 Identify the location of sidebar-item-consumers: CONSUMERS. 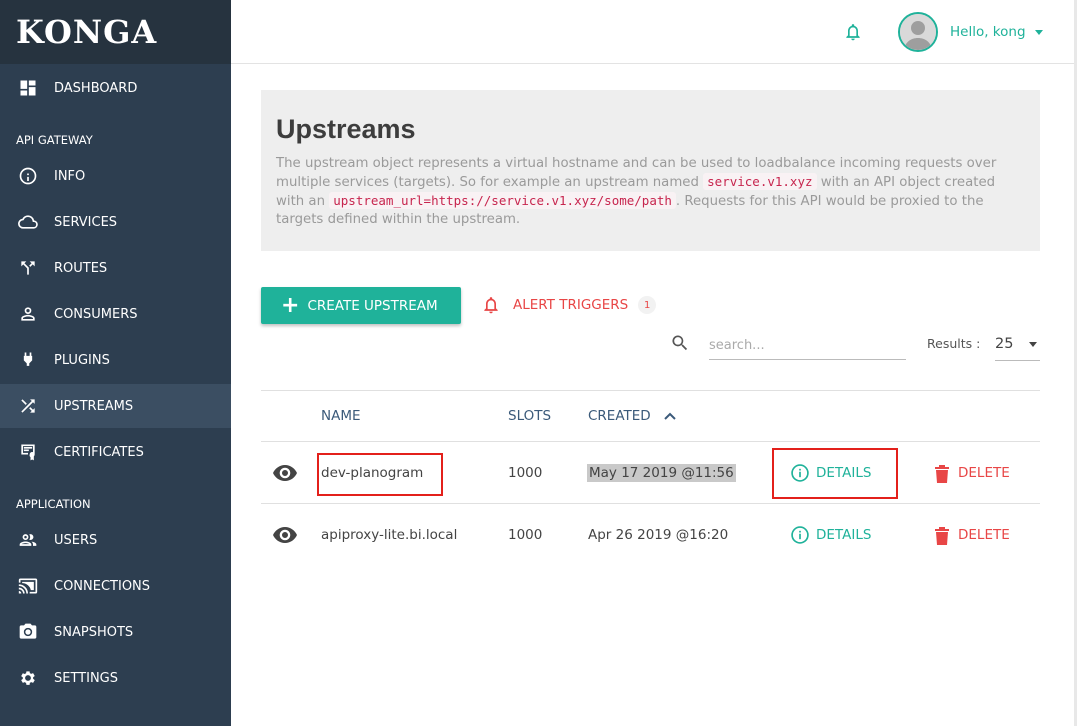
(115, 314).